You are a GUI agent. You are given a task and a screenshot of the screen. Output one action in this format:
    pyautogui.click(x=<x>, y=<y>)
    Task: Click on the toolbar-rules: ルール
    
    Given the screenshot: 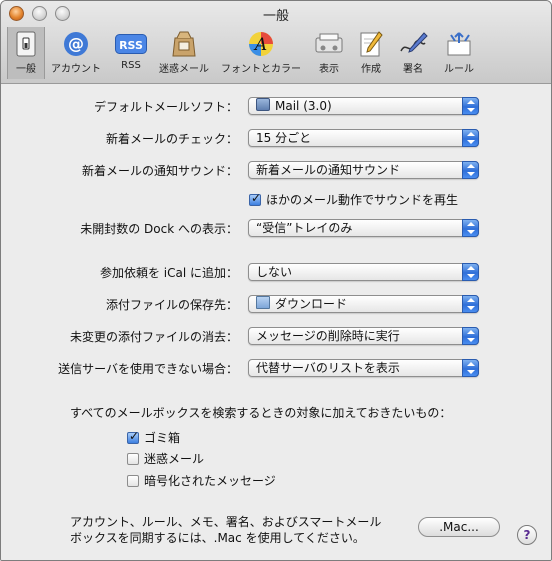 What is the action you would take?
    pyautogui.click(x=459, y=53)
    